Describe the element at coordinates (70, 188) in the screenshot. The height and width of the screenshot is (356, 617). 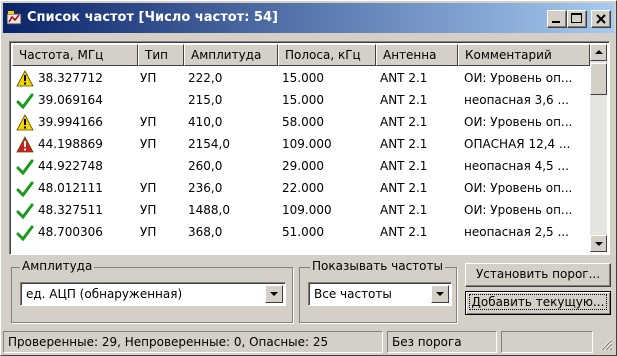
I see `cell-frequency: 48.012111` at that location.